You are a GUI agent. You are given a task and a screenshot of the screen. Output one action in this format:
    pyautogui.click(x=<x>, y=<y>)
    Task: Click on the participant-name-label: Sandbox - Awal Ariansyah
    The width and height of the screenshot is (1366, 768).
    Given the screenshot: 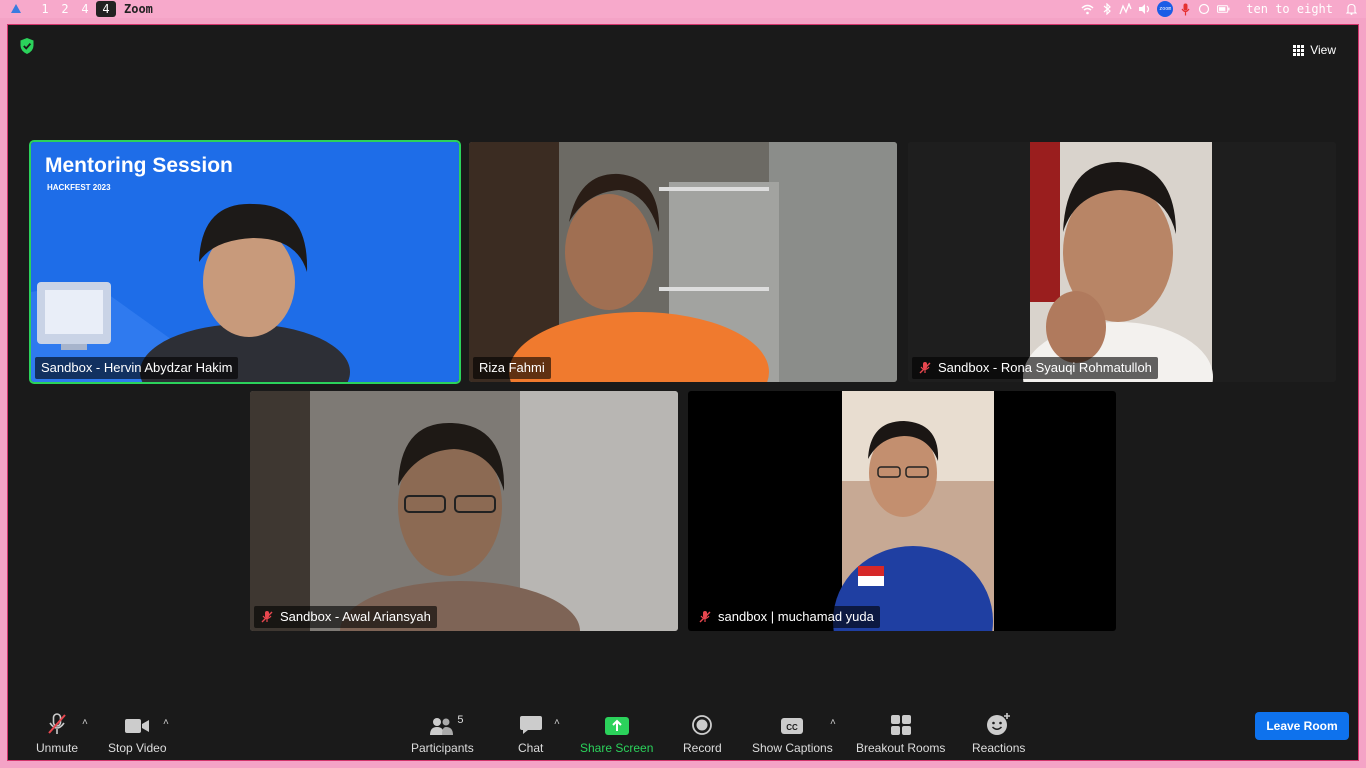 What is the action you would take?
    pyautogui.click(x=345, y=617)
    